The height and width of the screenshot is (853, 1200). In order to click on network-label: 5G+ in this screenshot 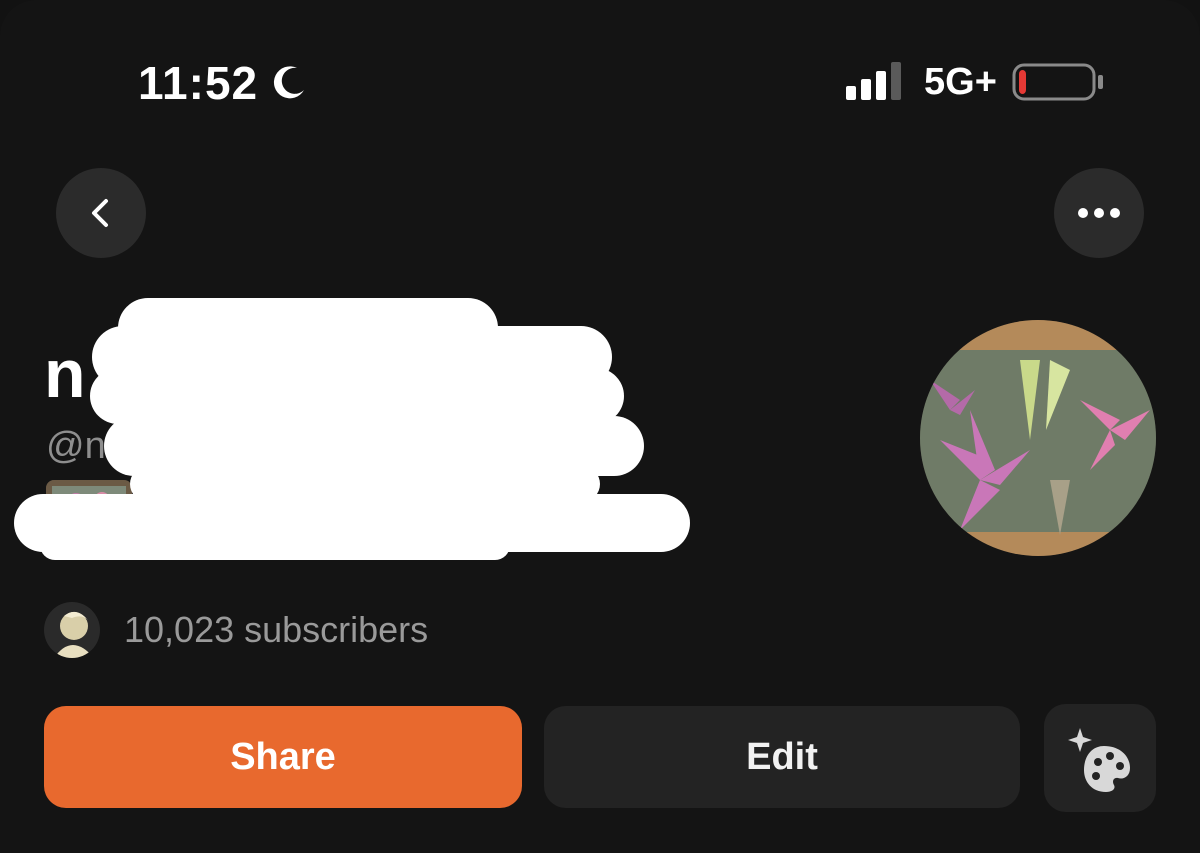, I will do `click(960, 82)`.